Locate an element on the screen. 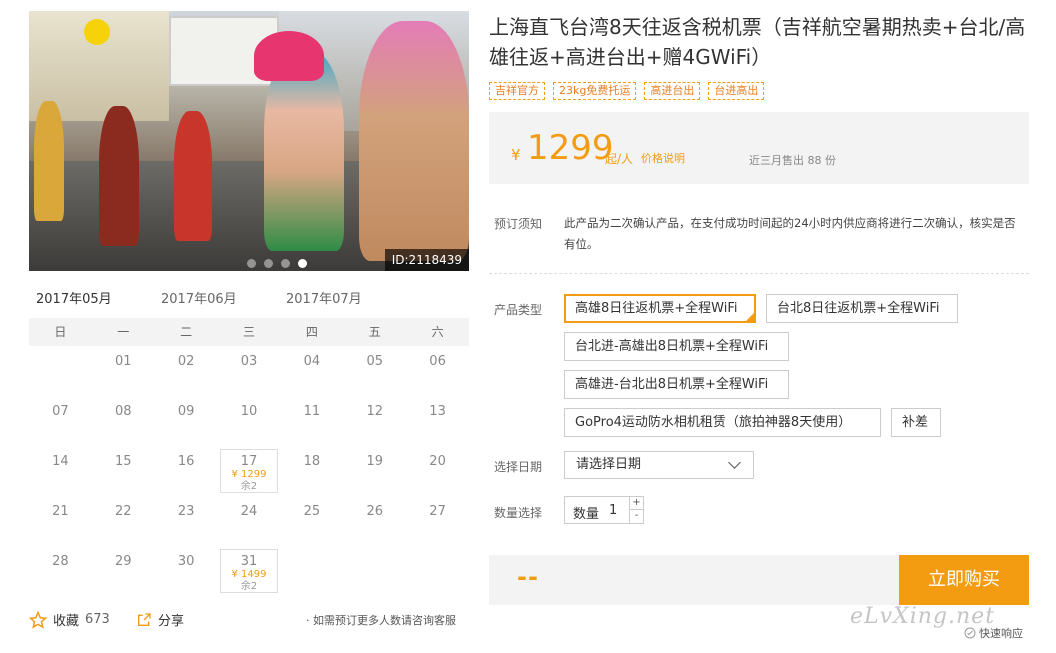  quantity-value: 1 is located at coordinates (613, 510).